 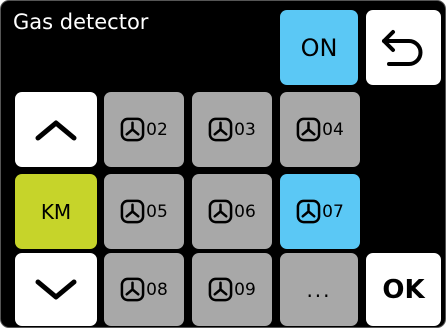 I want to click on device-label: 08, so click(x=157, y=289).